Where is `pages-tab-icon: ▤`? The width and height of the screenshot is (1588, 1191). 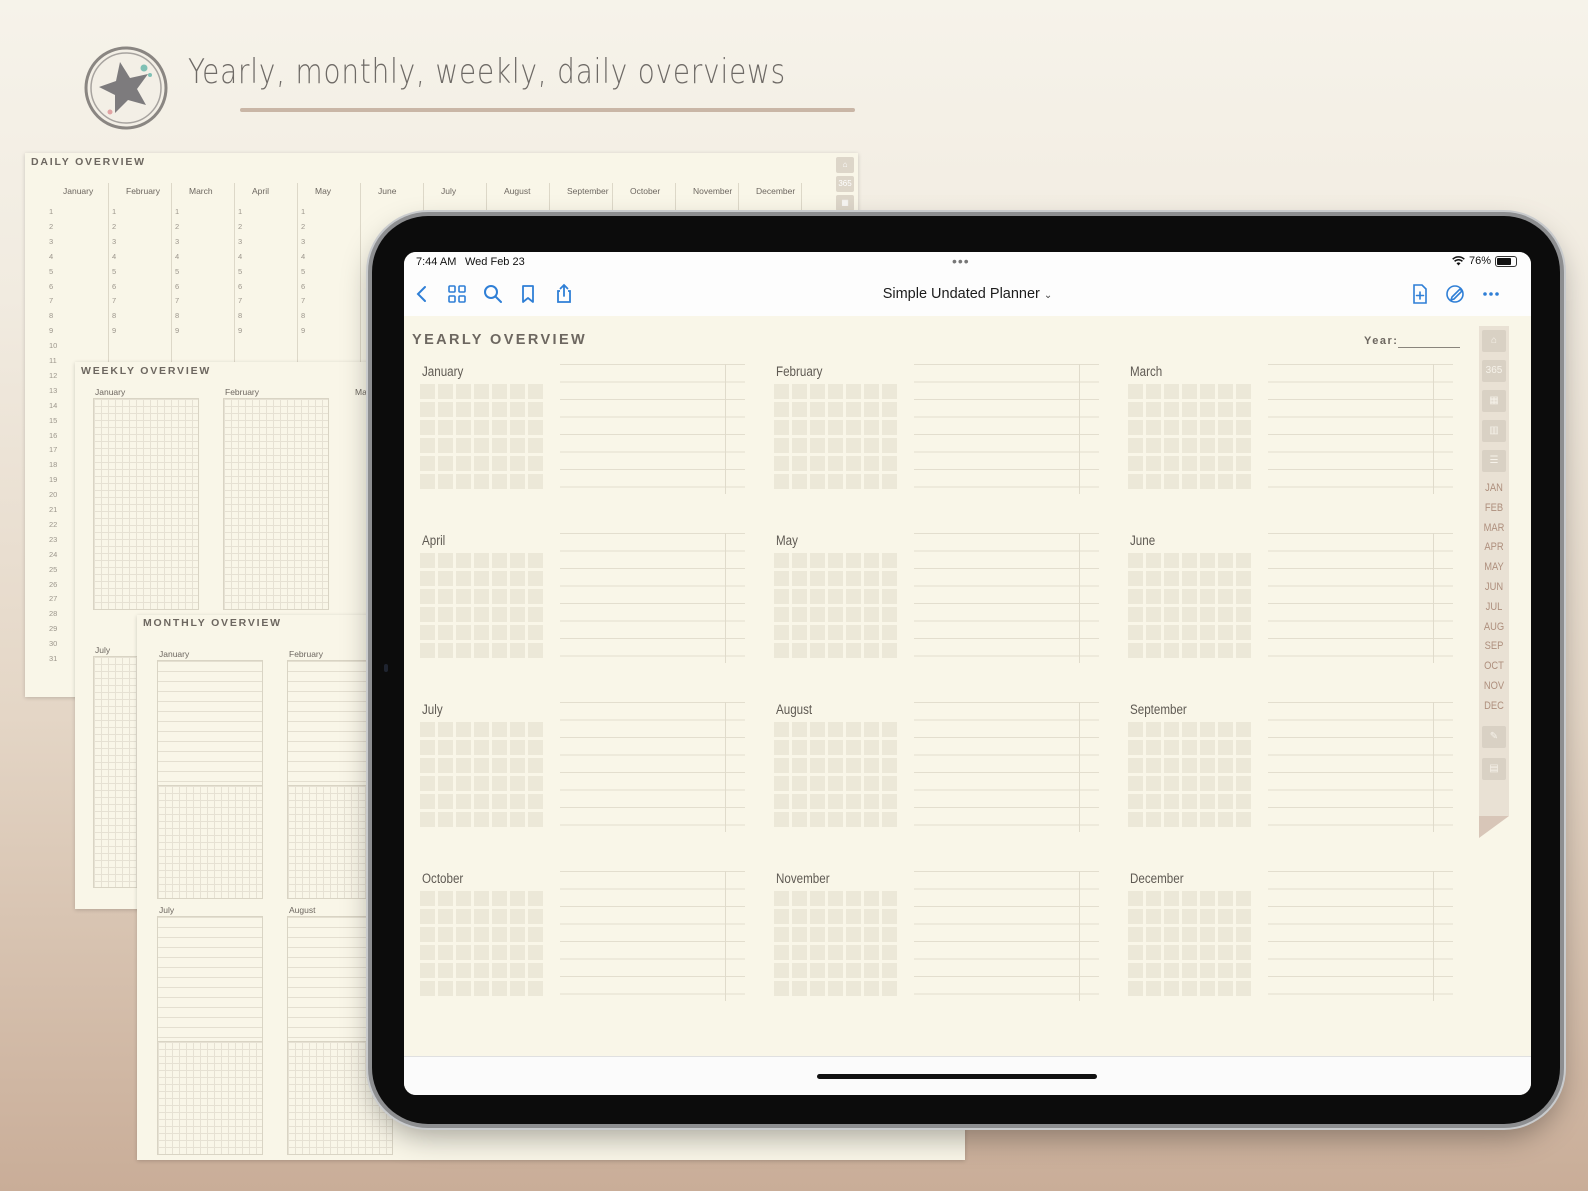
pages-tab-icon: ▤ is located at coordinates (1494, 769).